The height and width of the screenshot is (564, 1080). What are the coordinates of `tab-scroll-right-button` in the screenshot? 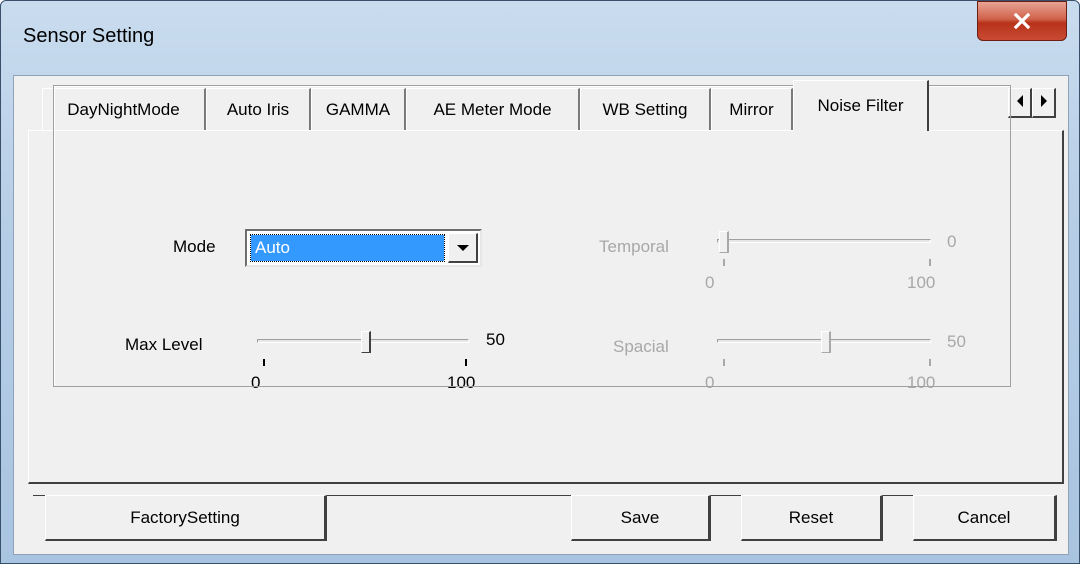 It's located at (1044, 103).